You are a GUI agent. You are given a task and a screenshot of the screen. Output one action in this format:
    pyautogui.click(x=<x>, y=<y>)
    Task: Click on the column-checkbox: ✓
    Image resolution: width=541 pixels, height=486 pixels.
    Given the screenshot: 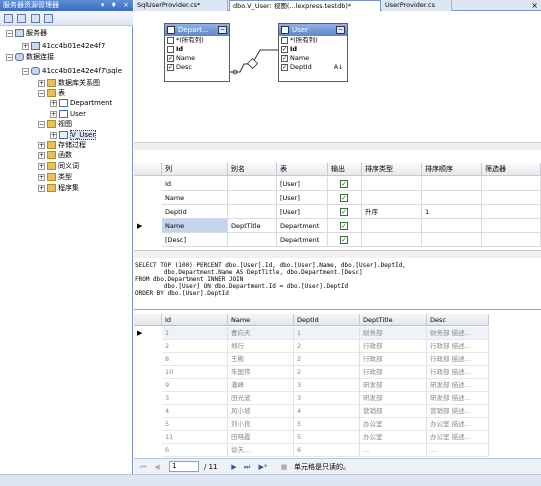 What is the action you would take?
    pyautogui.click(x=284, y=67)
    